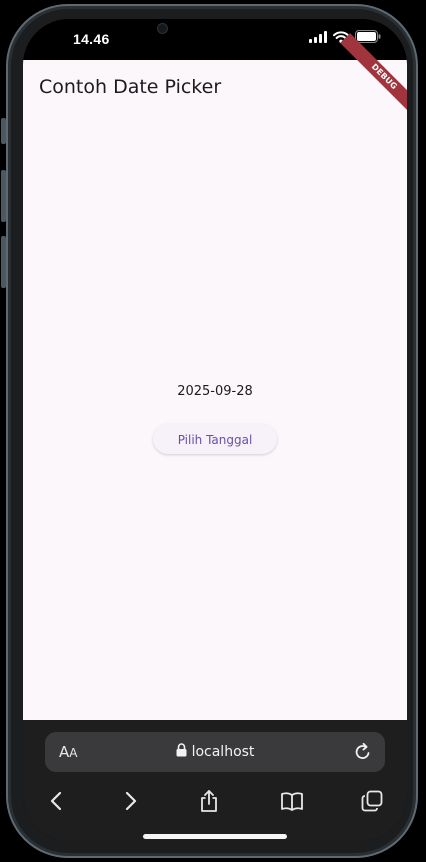 The width and height of the screenshot is (426, 862). I want to click on selected-date-text: 2025-09-28, so click(215, 391).